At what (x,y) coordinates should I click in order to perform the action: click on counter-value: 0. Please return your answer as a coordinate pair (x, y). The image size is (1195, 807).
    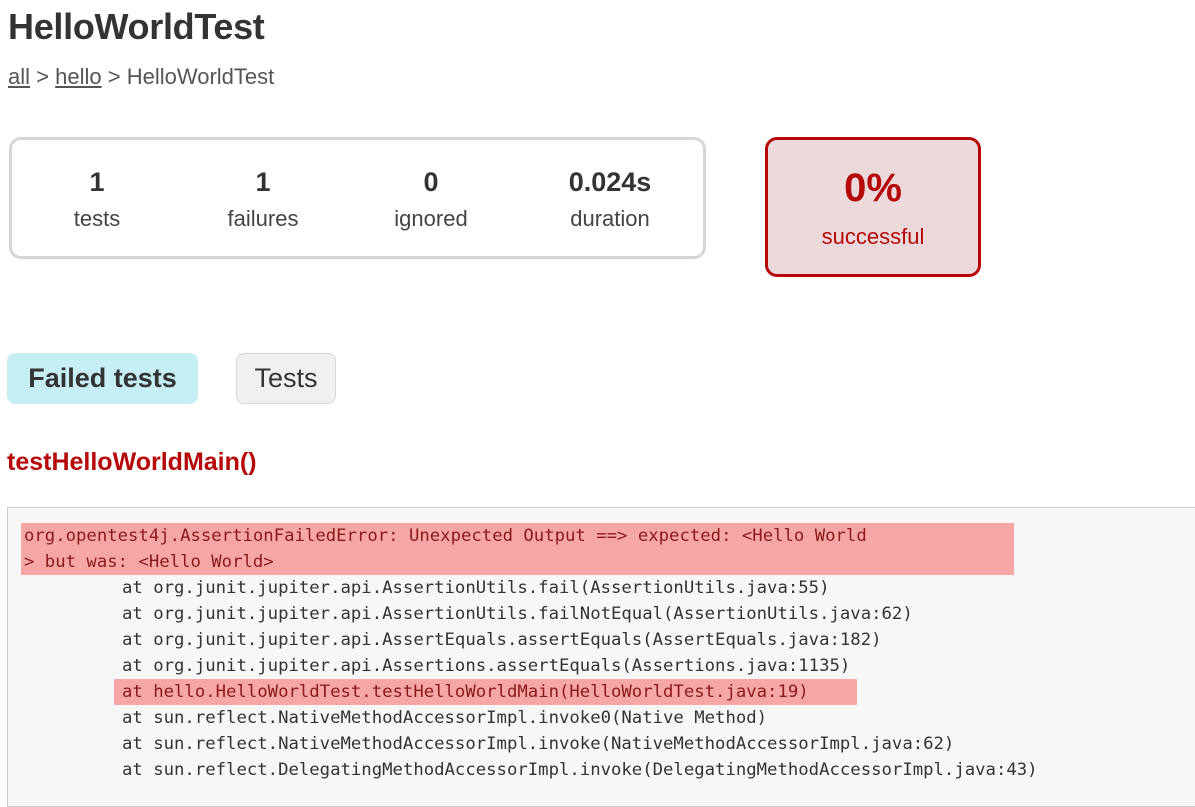
    Looking at the image, I should click on (431, 182).